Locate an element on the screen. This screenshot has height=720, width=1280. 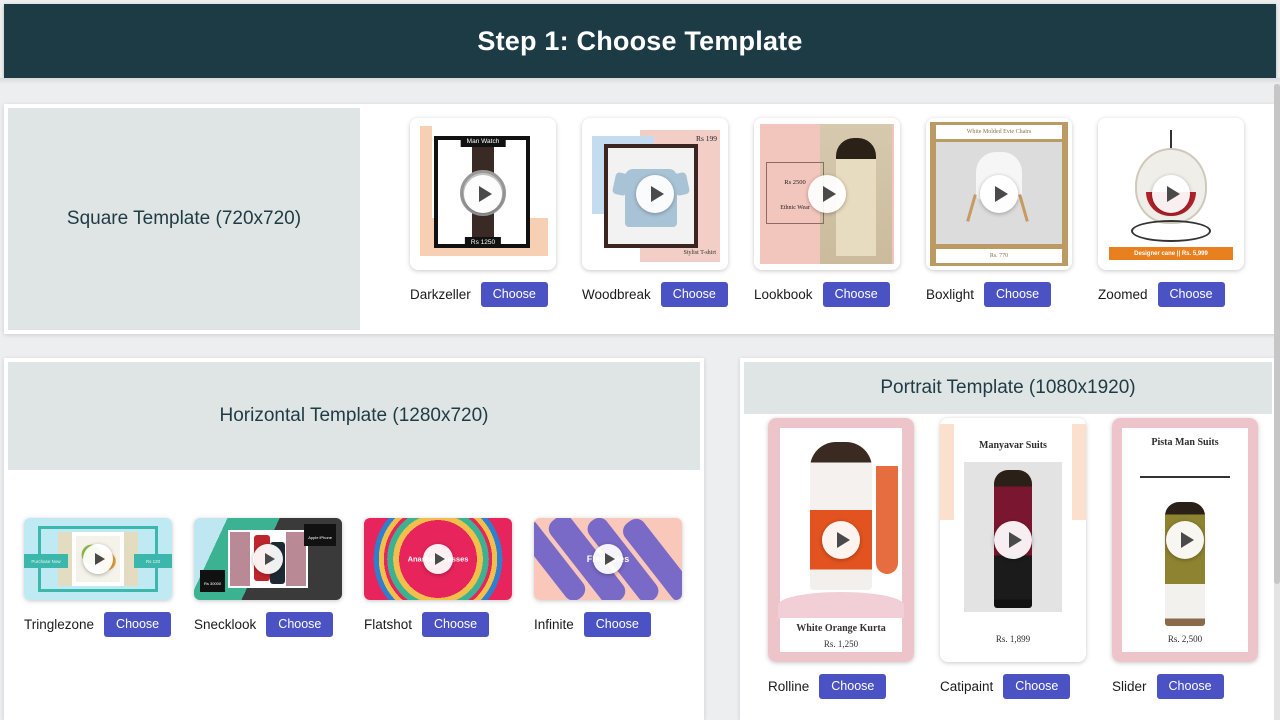
template-card-infinite: Flat Soles Infinite Choose is located at coordinates (608, 577).